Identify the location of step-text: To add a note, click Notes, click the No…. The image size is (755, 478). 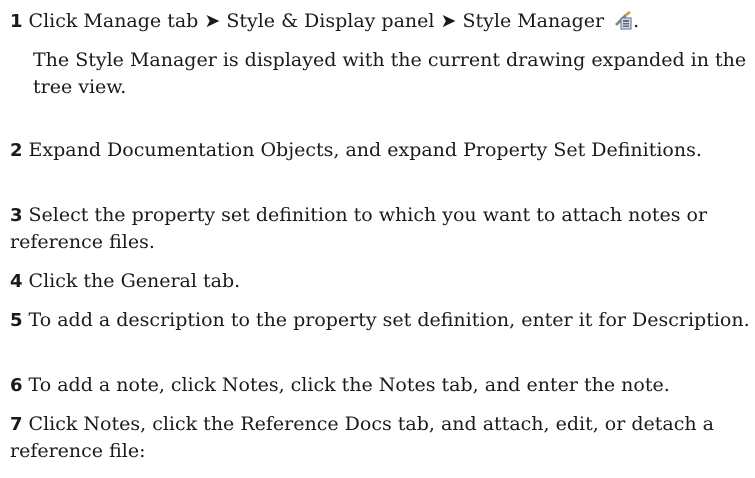
(349, 385).